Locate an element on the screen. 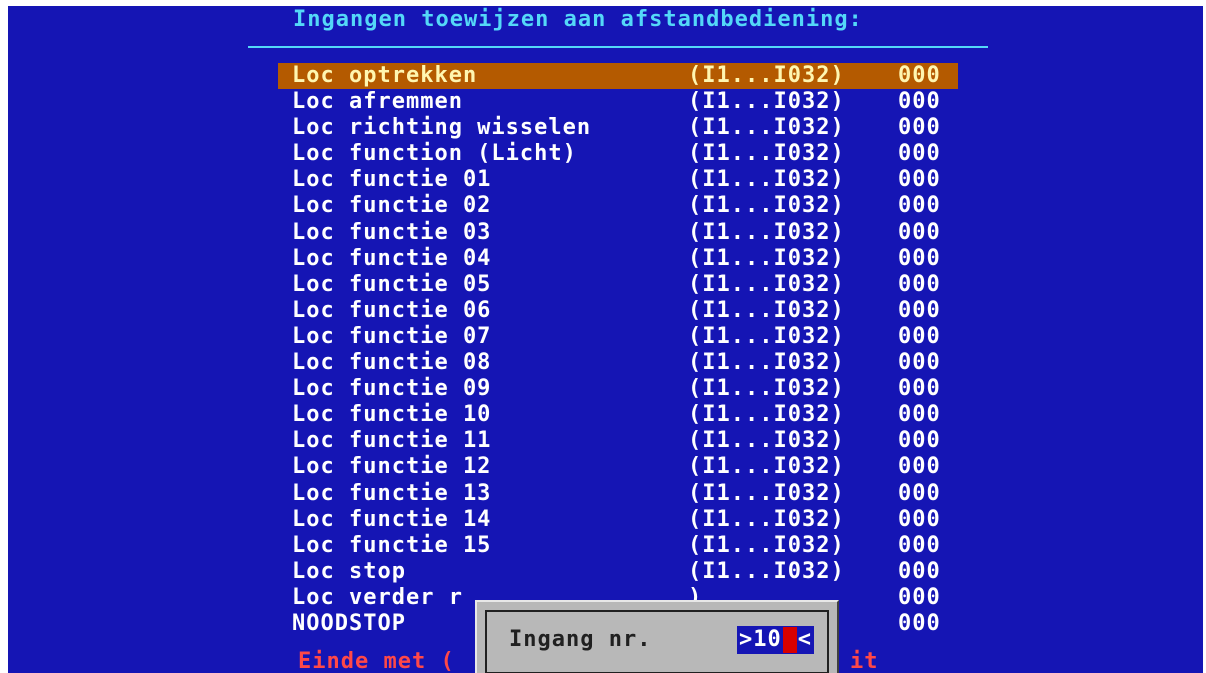  list-item: Loc functie 07 (I1...I032) 000 is located at coordinates (618, 337).